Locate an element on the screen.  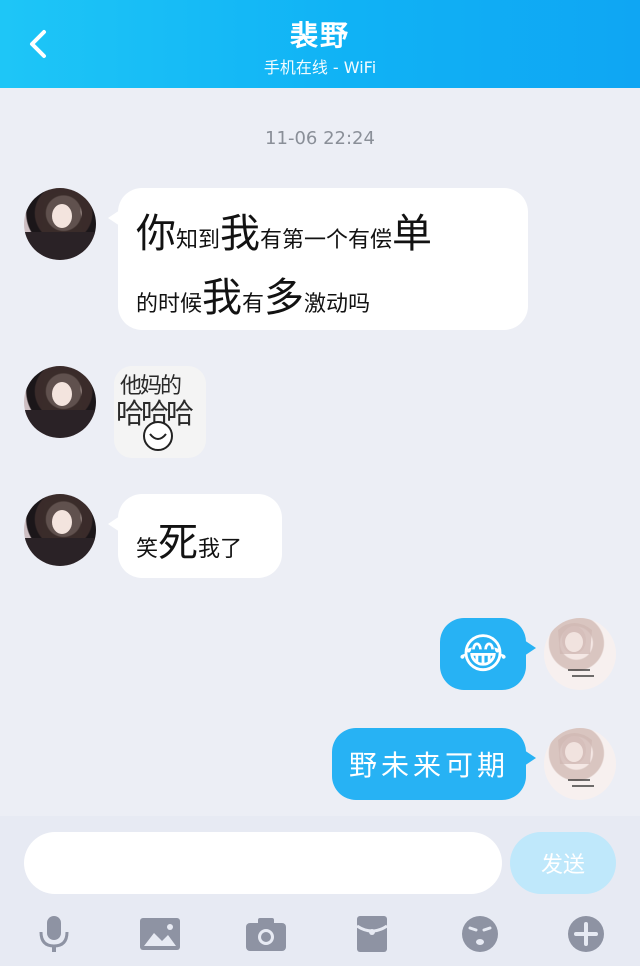
message-bubble: 笑死我了 is located at coordinates (195, 536).